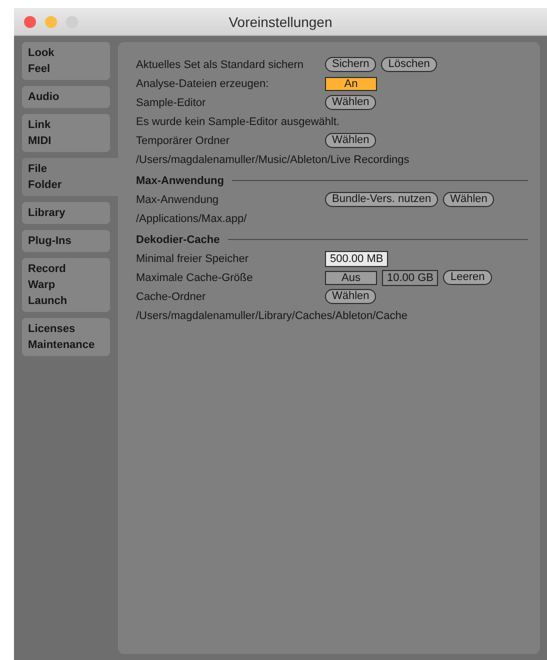 Image resolution: width=547 pixels, height=660 pixels. What do you see at coordinates (203, 84) in the screenshot?
I see `setting-label: Analyse-Dateien erzeugen:` at bounding box center [203, 84].